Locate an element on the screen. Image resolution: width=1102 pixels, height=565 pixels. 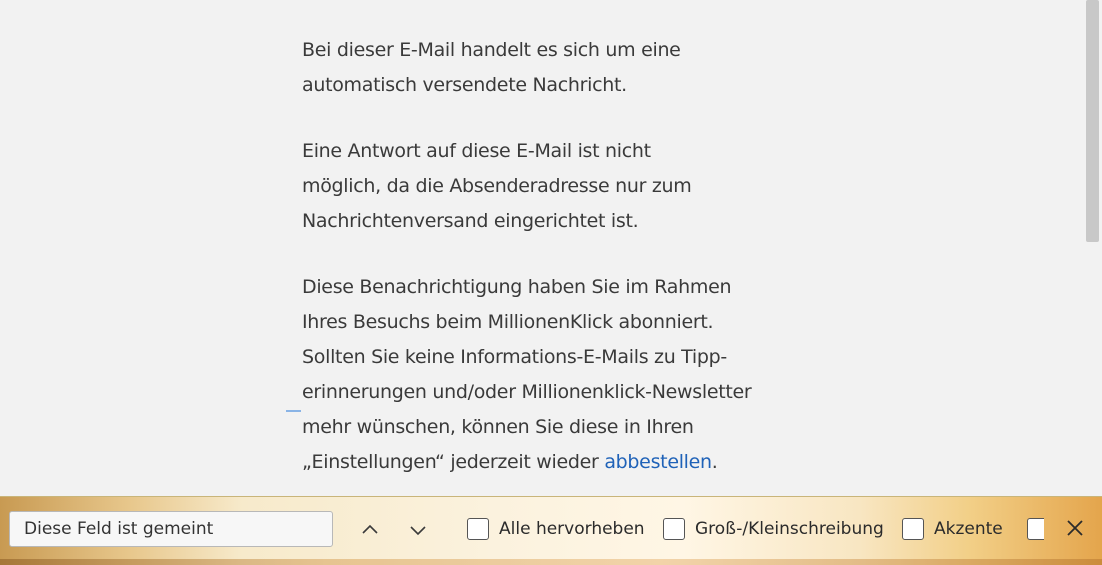
highlight-all-checkbox is located at coordinates (478, 529).